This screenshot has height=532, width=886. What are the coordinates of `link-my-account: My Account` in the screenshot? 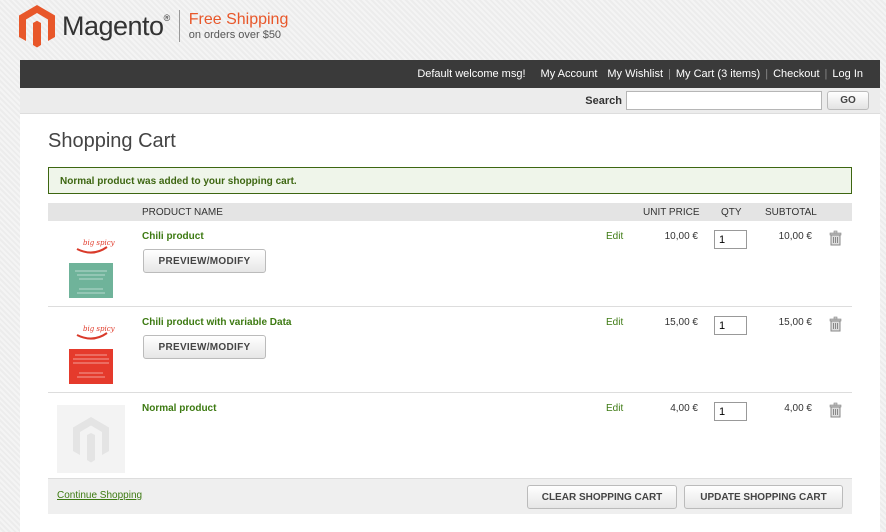 It's located at (569, 74).